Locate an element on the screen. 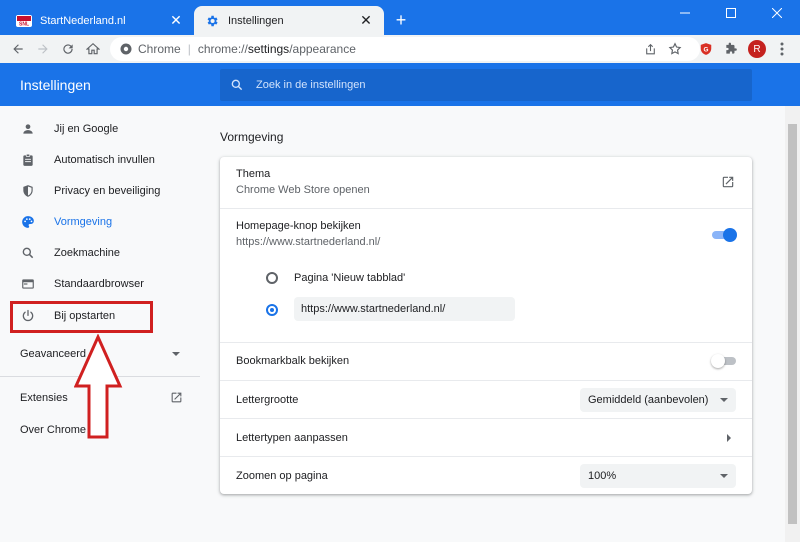 This screenshot has width=800, height=542. sidebar-item-privacy: Privacy en beveiliging is located at coordinates (100, 191).